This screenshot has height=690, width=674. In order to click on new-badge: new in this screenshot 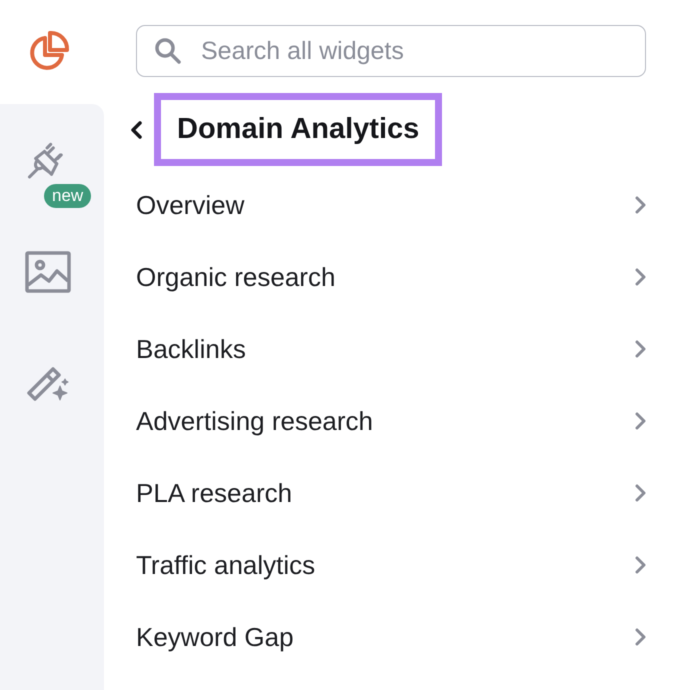, I will do `click(68, 196)`.